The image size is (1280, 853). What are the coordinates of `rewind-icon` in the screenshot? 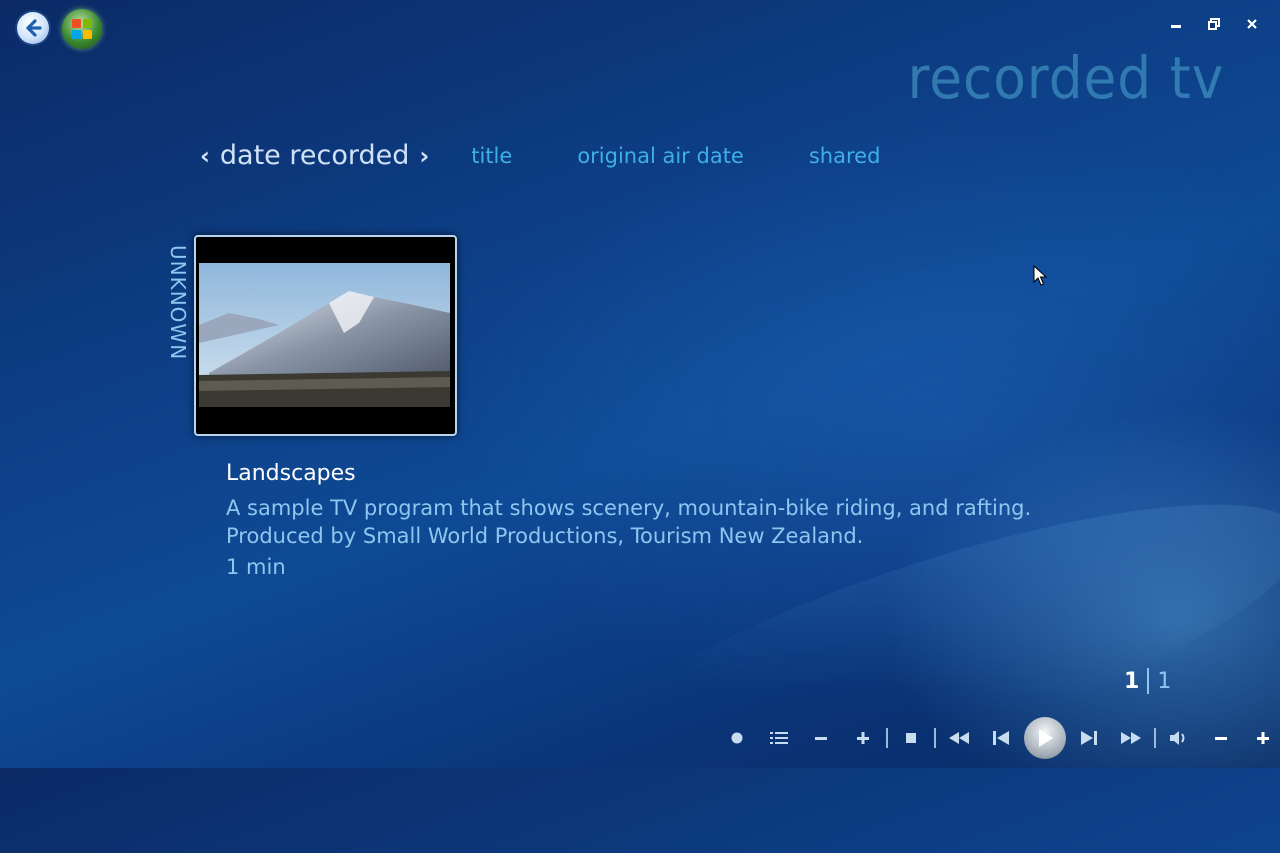 It's located at (959, 738).